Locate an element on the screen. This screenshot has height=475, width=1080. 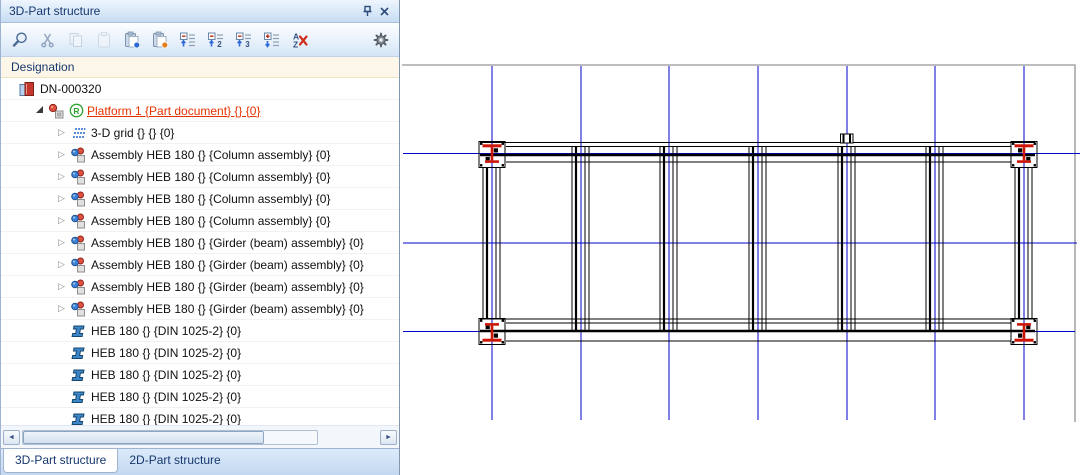
svg-text: Z is located at coordinates (295, 44).